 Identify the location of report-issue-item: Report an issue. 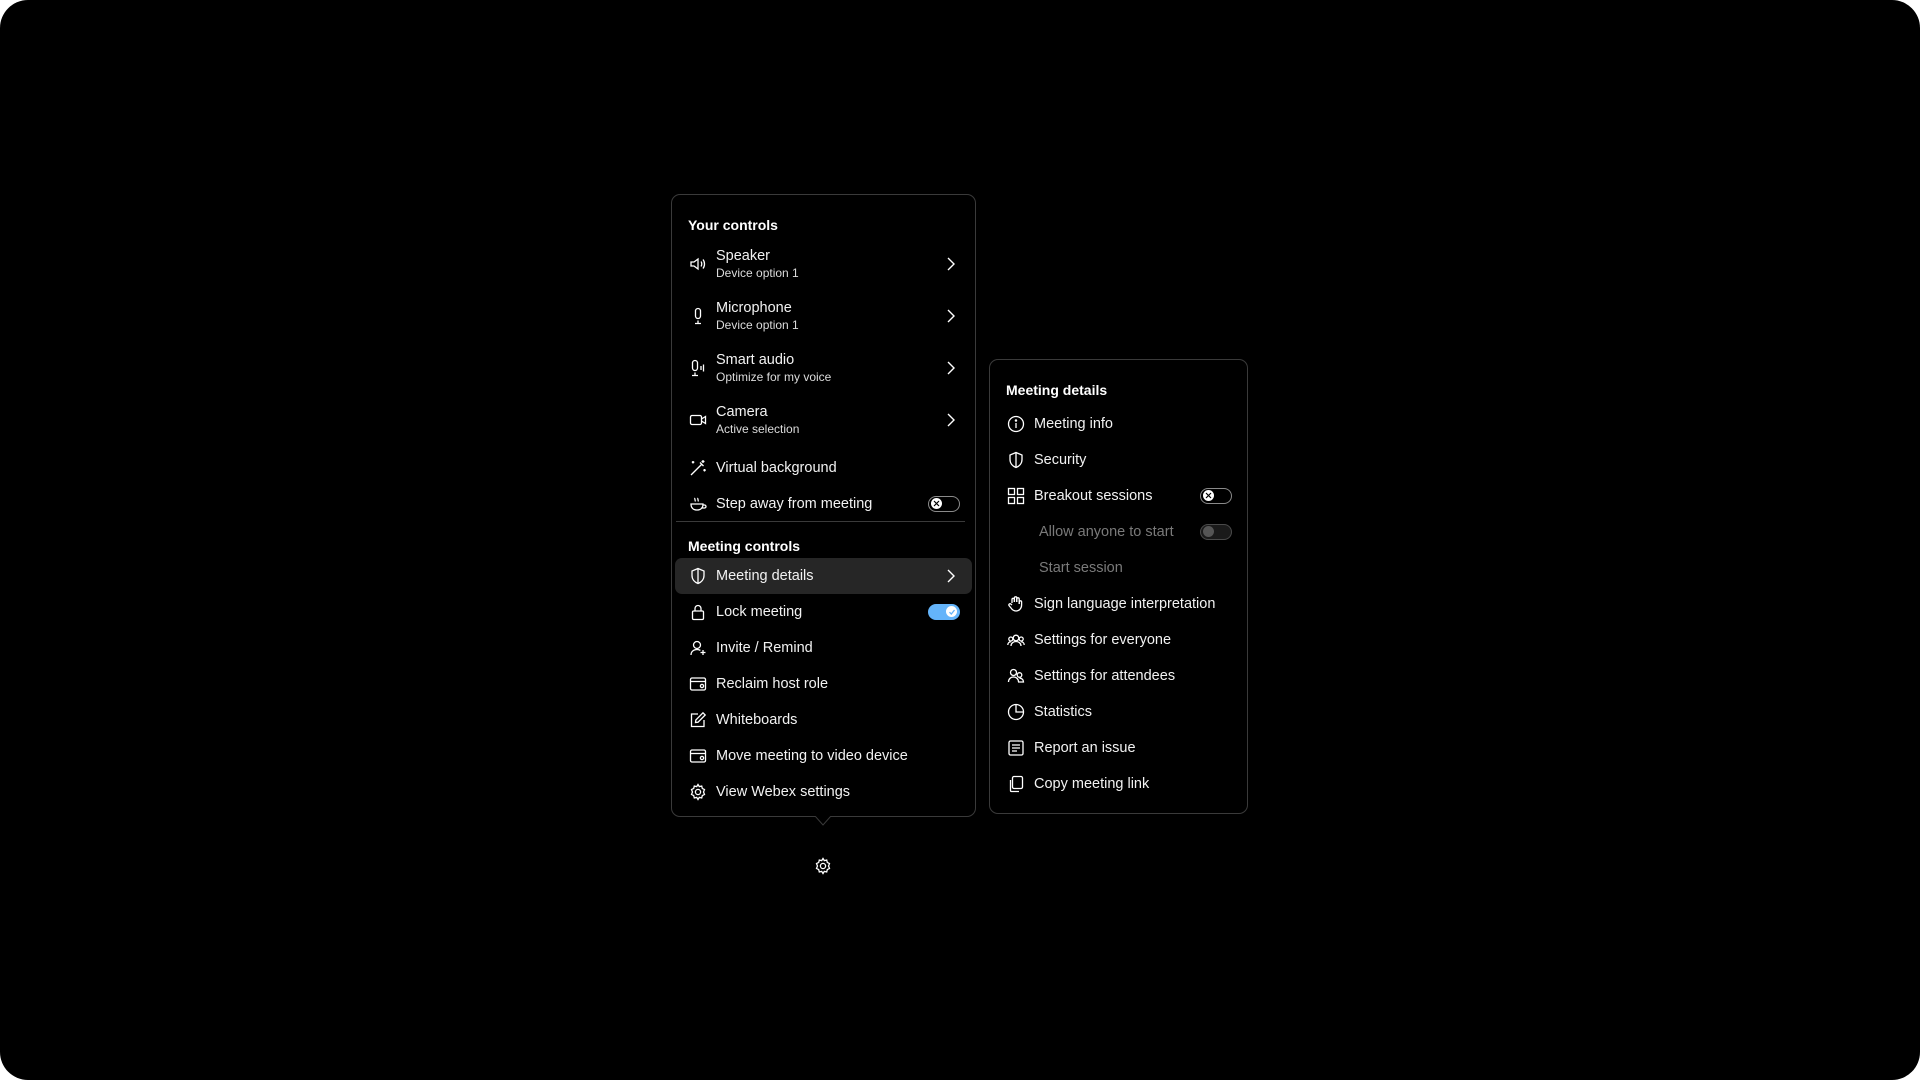
(1118, 748).